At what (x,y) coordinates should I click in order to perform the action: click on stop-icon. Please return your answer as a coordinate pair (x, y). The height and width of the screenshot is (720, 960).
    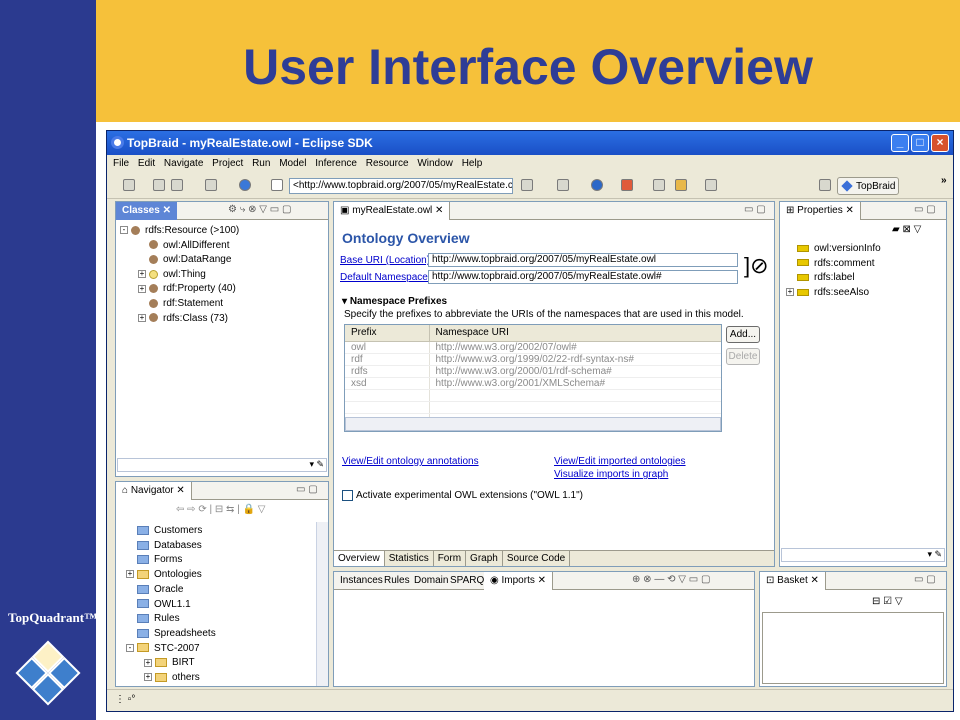
    Looking at the image, I should click on (627, 185).